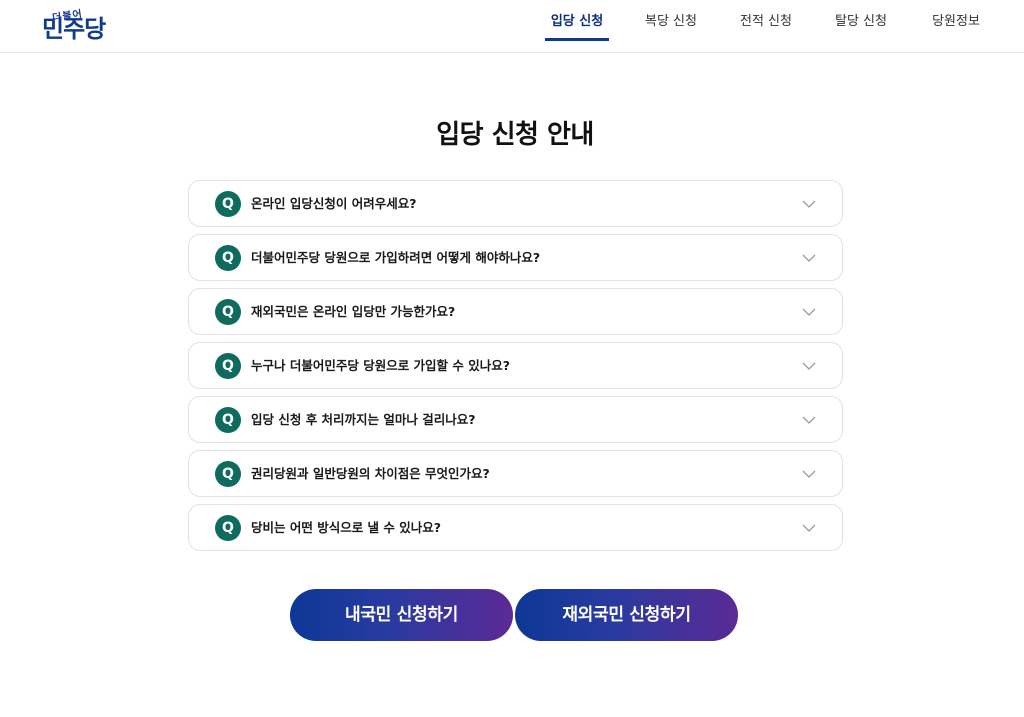  Describe the element at coordinates (334, 203) in the screenshot. I see `faq-question: 온라인 입당신청이 어려우세요?` at that location.